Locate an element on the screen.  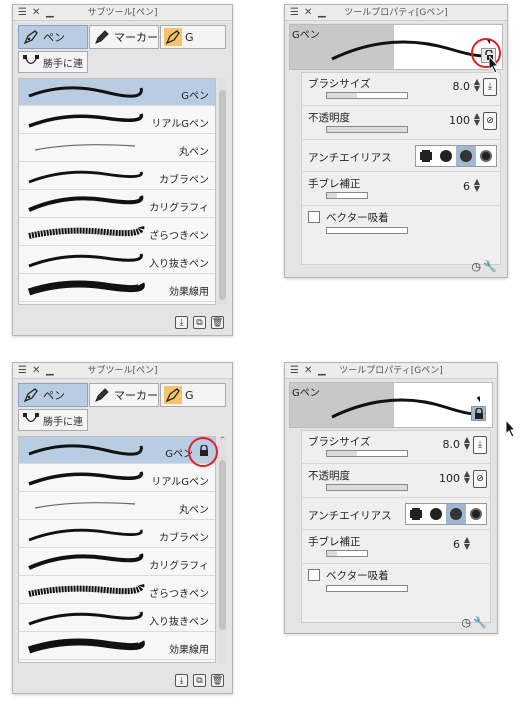
brush-list-scrollbar is located at coordinates (222, 191).